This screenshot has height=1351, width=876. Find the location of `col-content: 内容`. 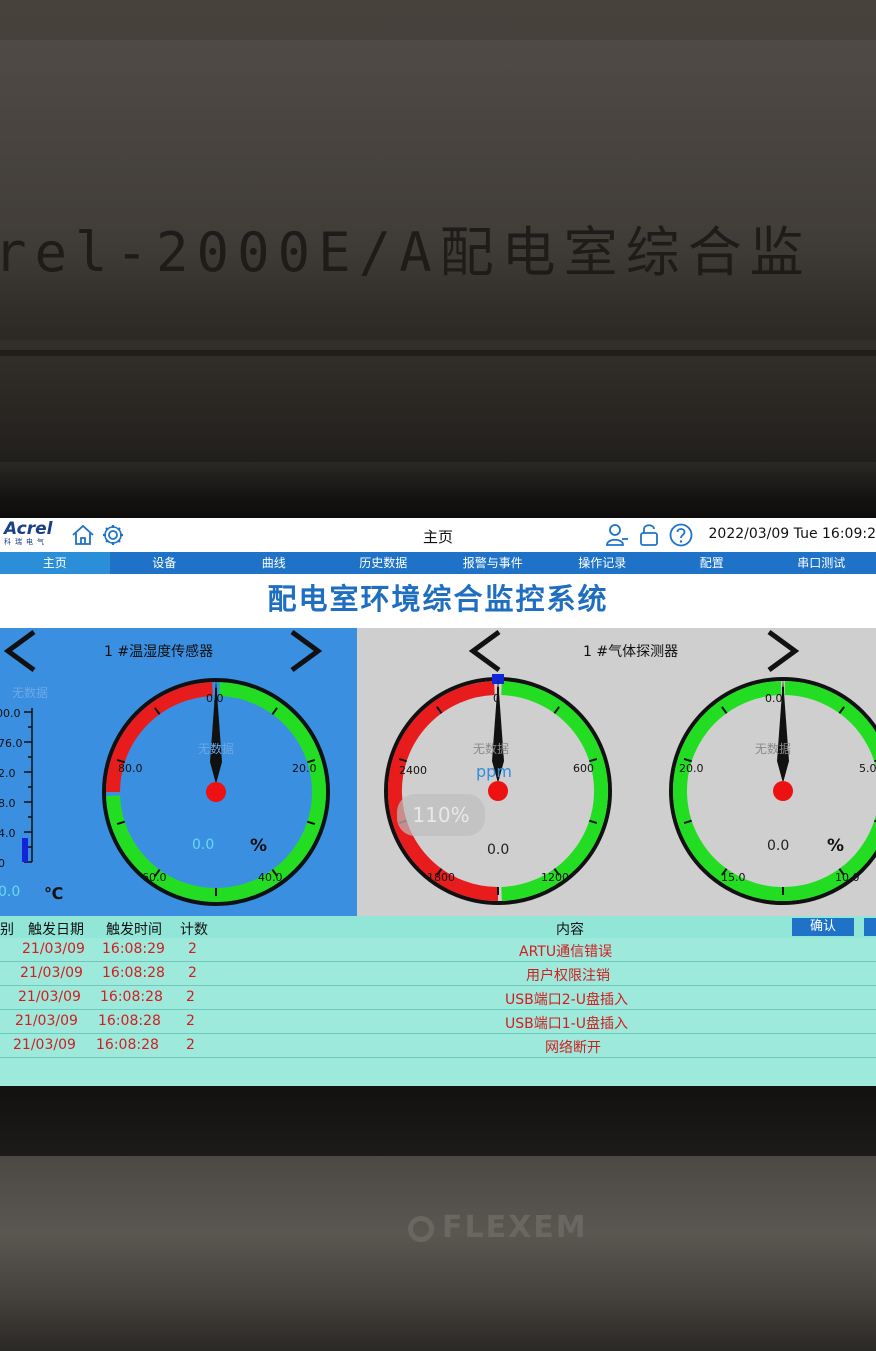

col-content: 内容 is located at coordinates (570, 930).